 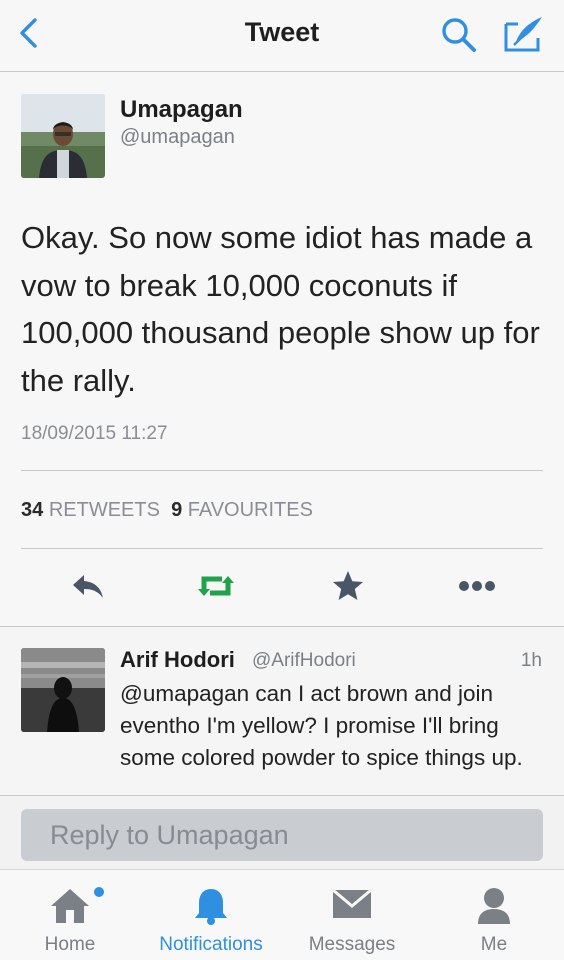 I want to click on envelope-icon, so click(x=352, y=903).